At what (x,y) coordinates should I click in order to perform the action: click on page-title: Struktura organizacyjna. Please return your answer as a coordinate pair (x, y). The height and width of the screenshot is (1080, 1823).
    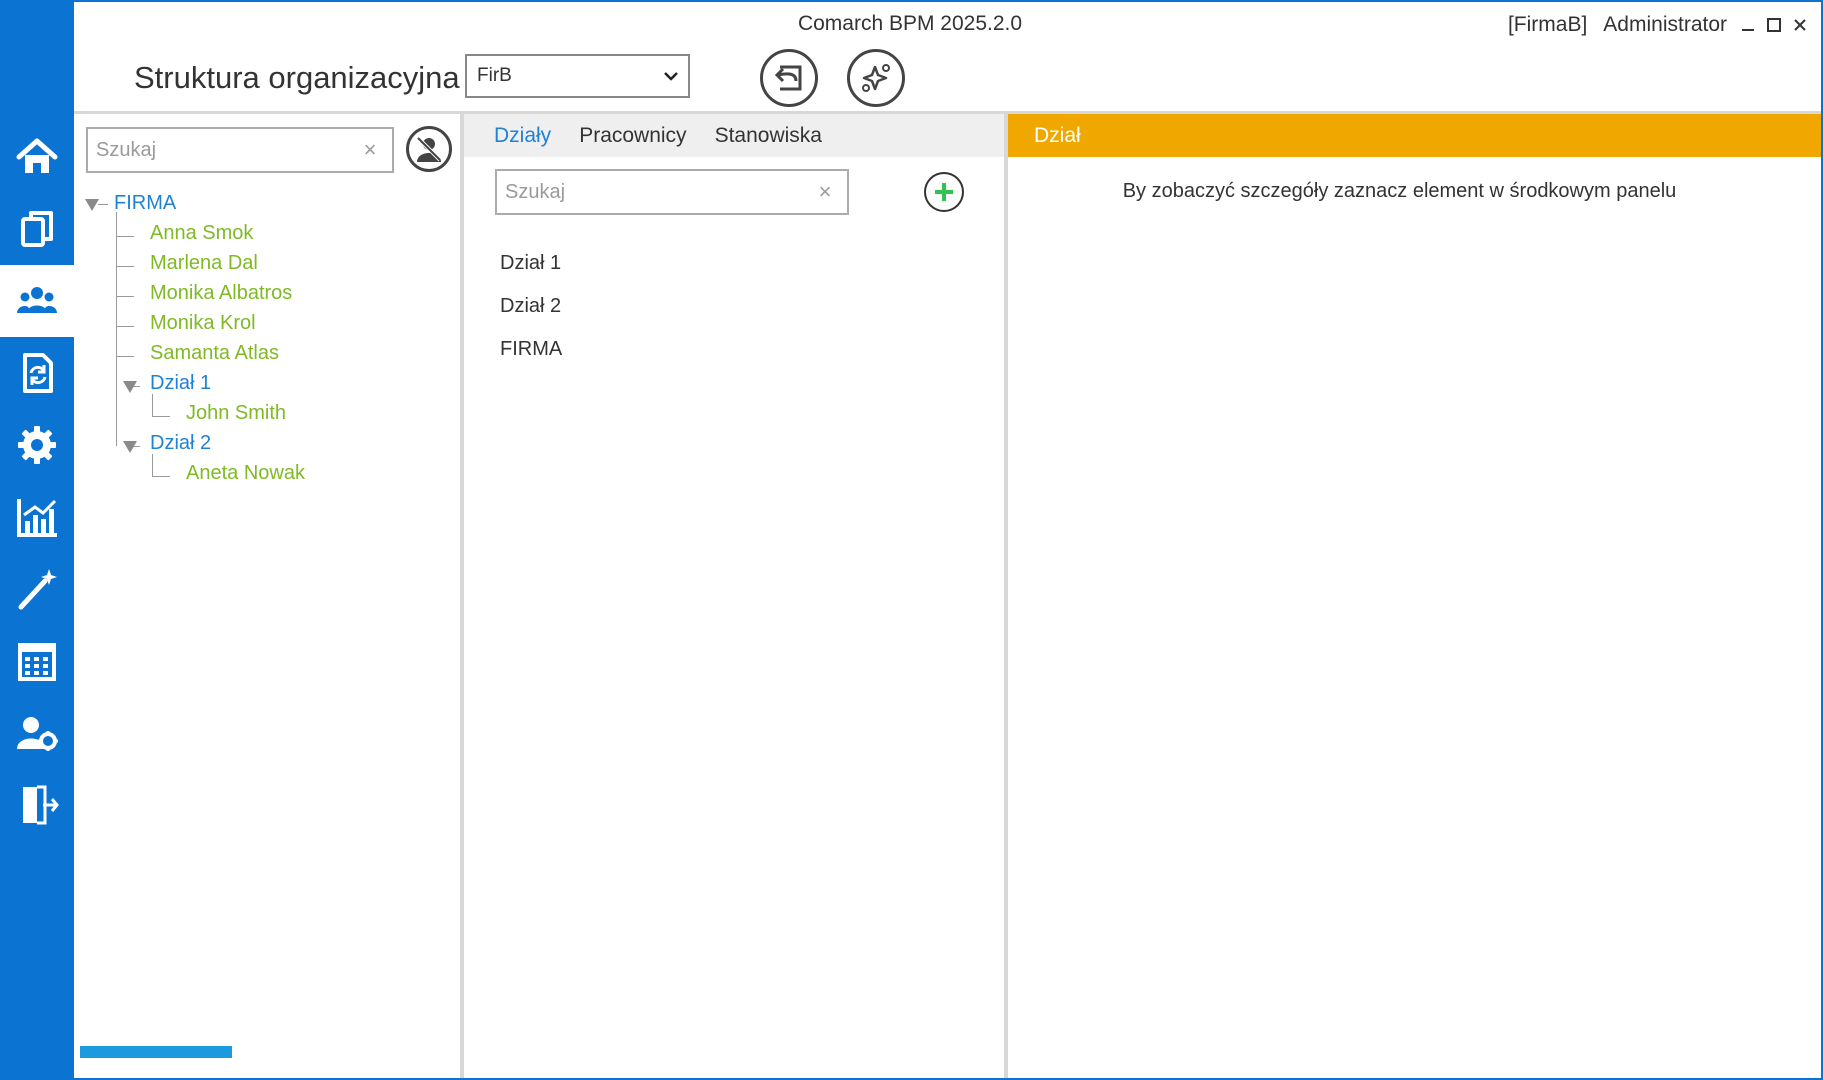
    Looking at the image, I should click on (297, 77).